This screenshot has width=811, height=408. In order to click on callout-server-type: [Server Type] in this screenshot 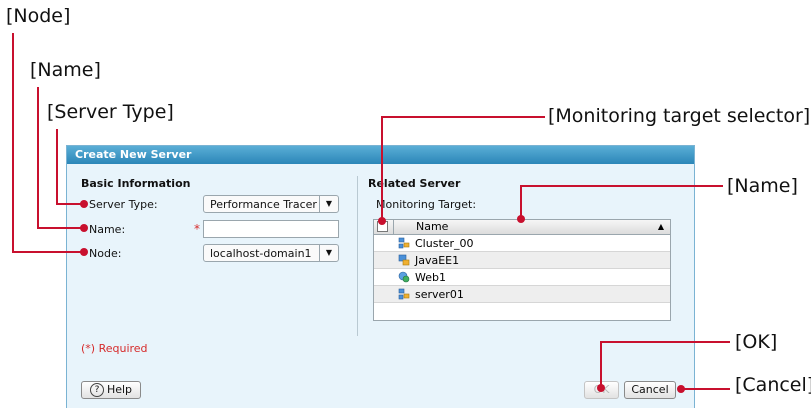, I will do `click(110, 112)`.